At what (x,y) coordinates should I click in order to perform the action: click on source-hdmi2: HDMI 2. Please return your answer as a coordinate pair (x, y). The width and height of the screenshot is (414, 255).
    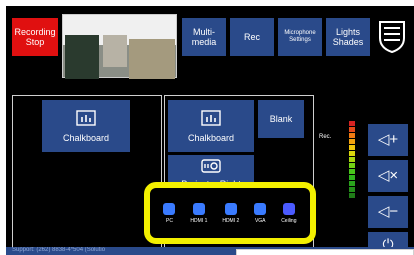
    Looking at the image, I should click on (230, 213).